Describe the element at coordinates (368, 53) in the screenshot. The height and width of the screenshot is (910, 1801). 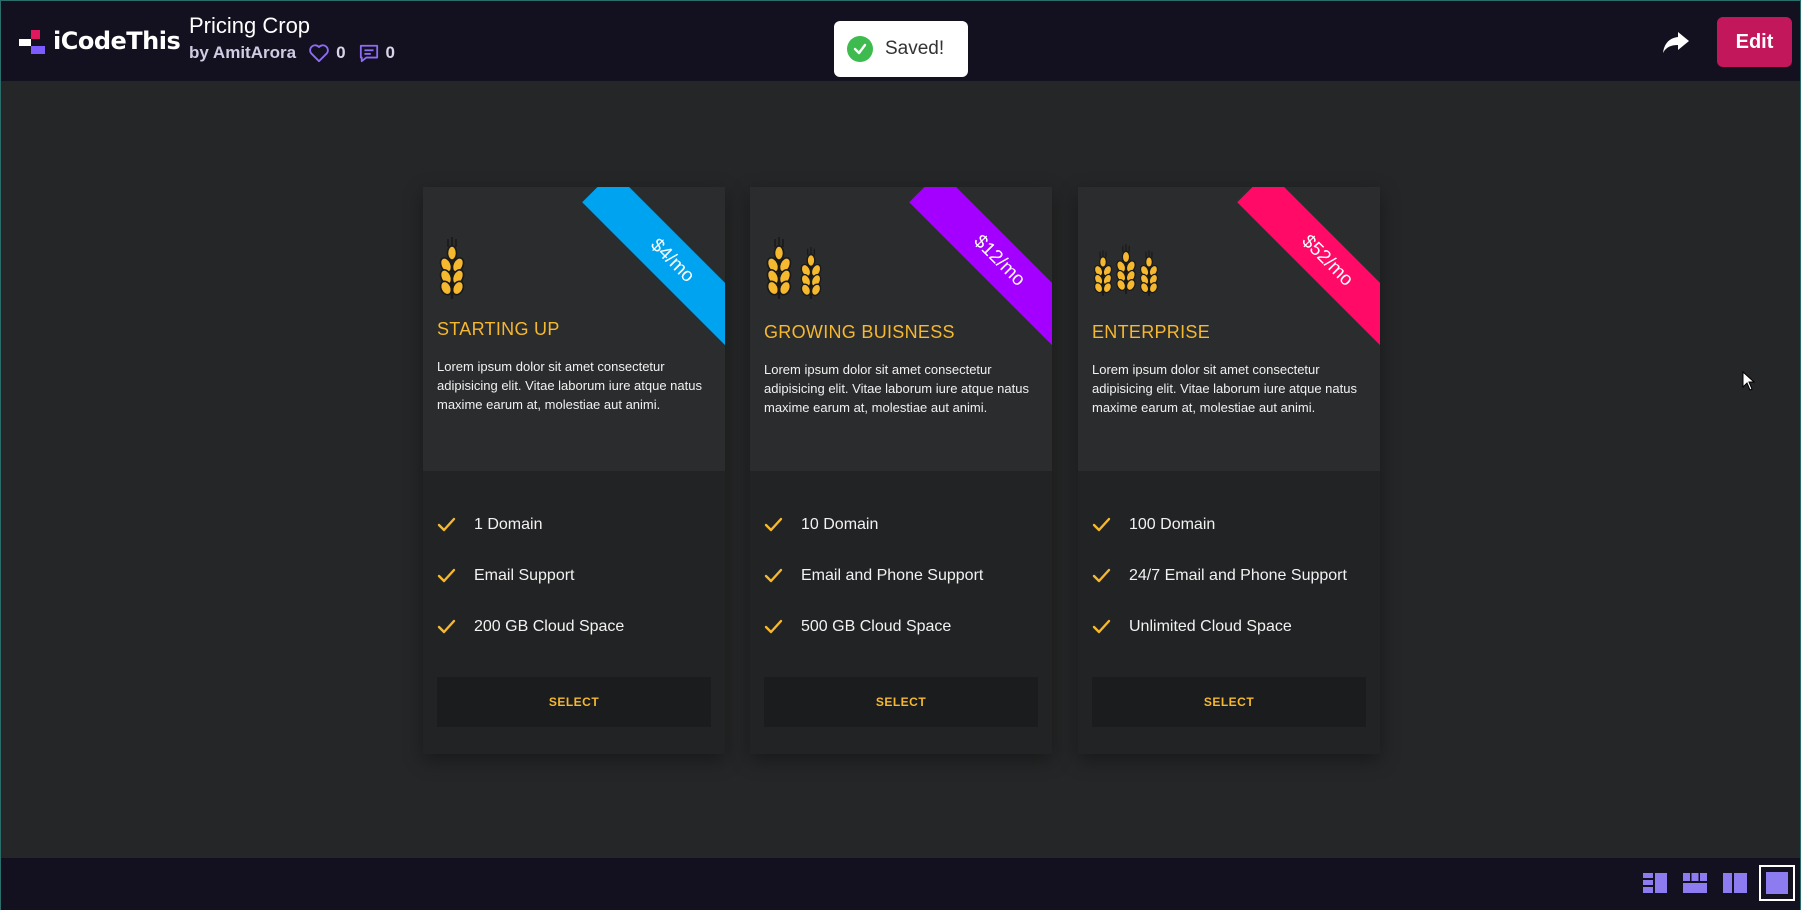
I see `comment-icon` at that location.